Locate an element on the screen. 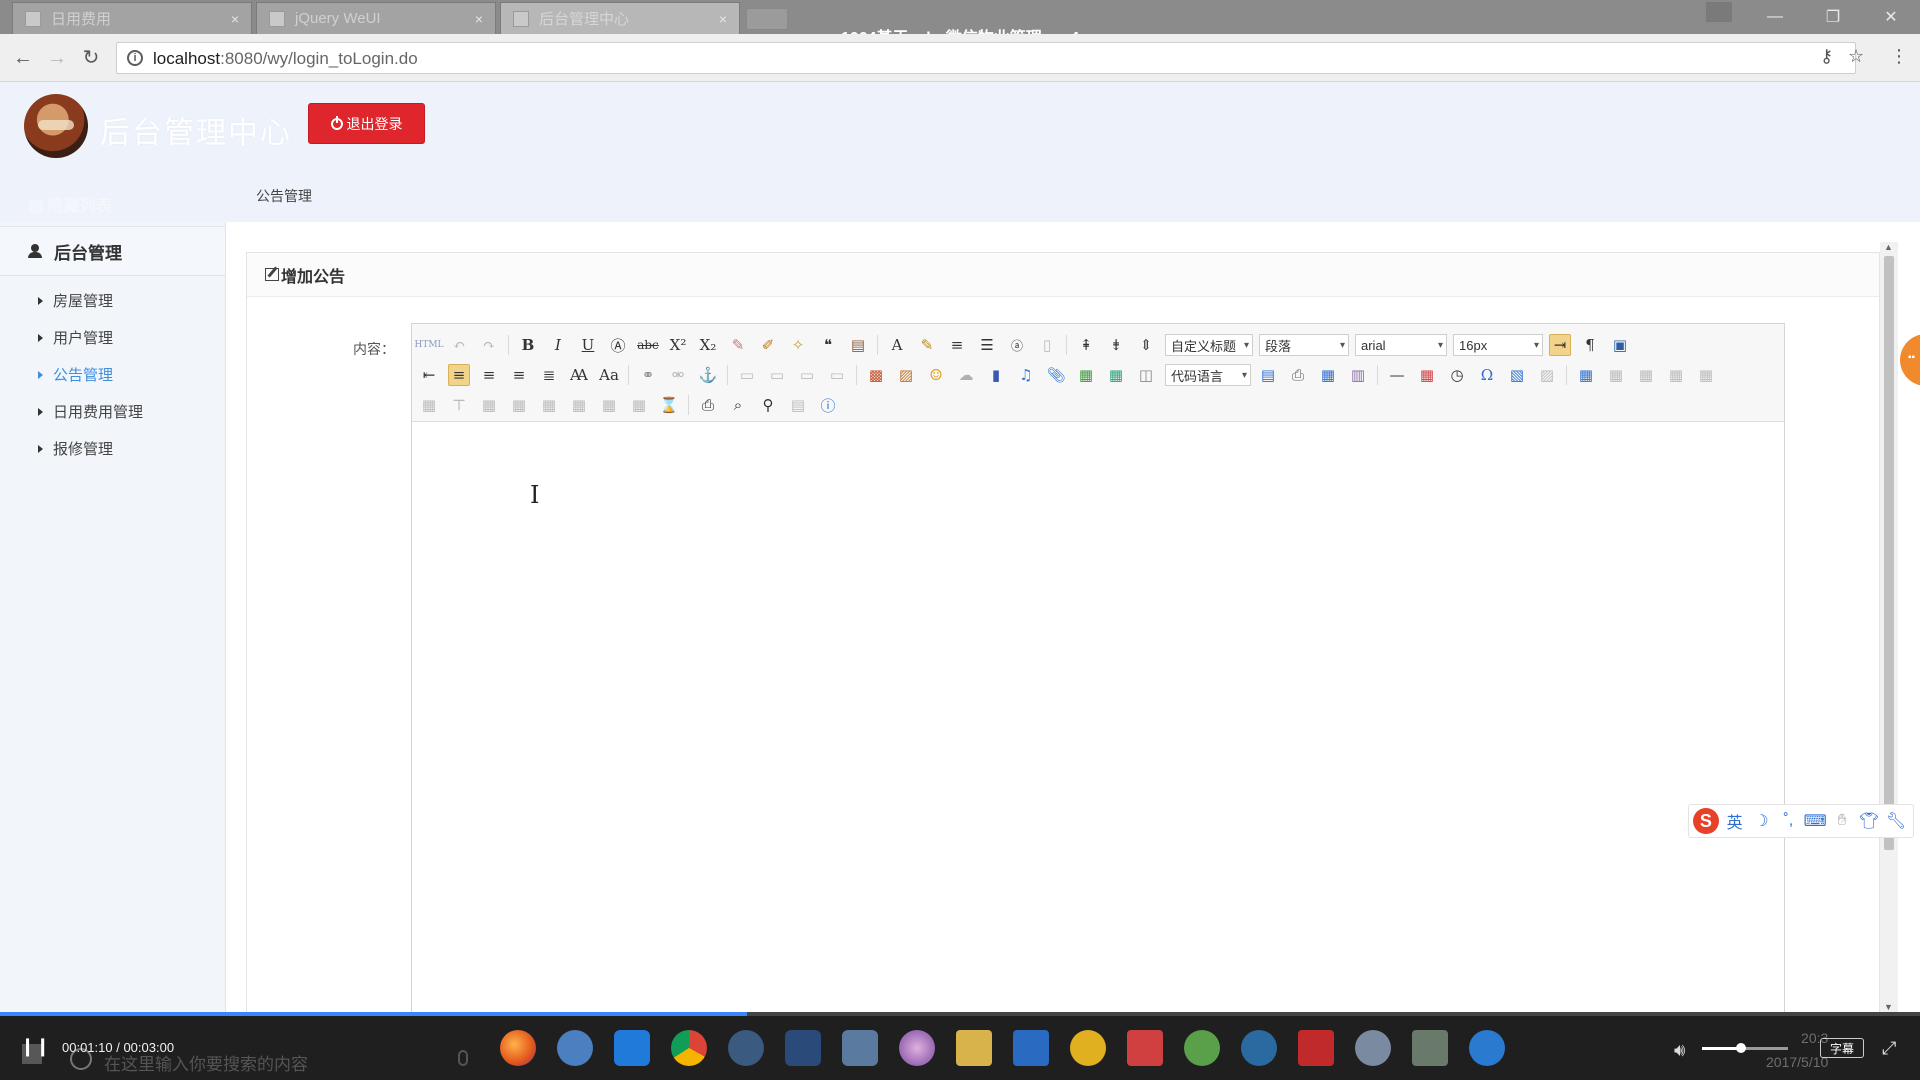 The width and height of the screenshot is (1920, 1080). delete-col-icon: ⊤ is located at coordinates (459, 405).